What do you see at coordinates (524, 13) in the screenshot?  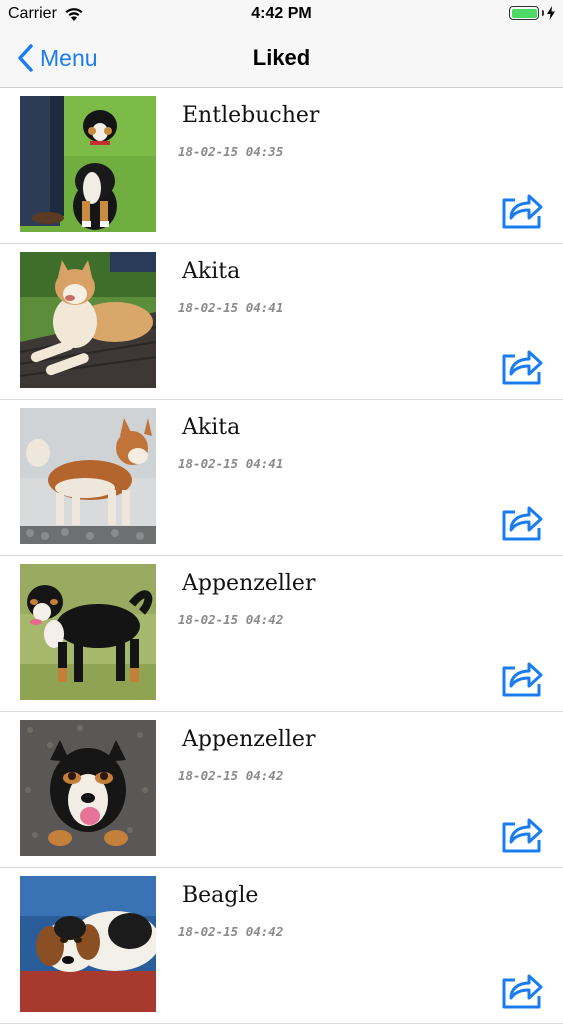 I see `battery-icon` at bounding box center [524, 13].